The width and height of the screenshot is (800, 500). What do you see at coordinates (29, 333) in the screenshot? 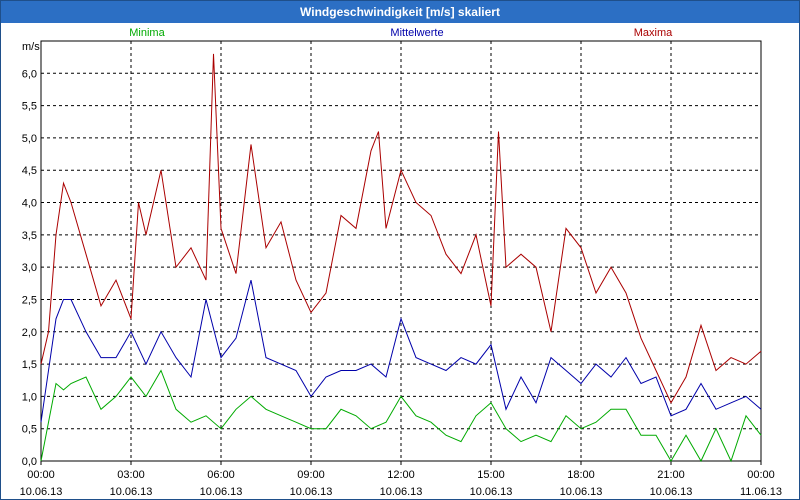
I see `y-tick-label: 2,0` at bounding box center [29, 333].